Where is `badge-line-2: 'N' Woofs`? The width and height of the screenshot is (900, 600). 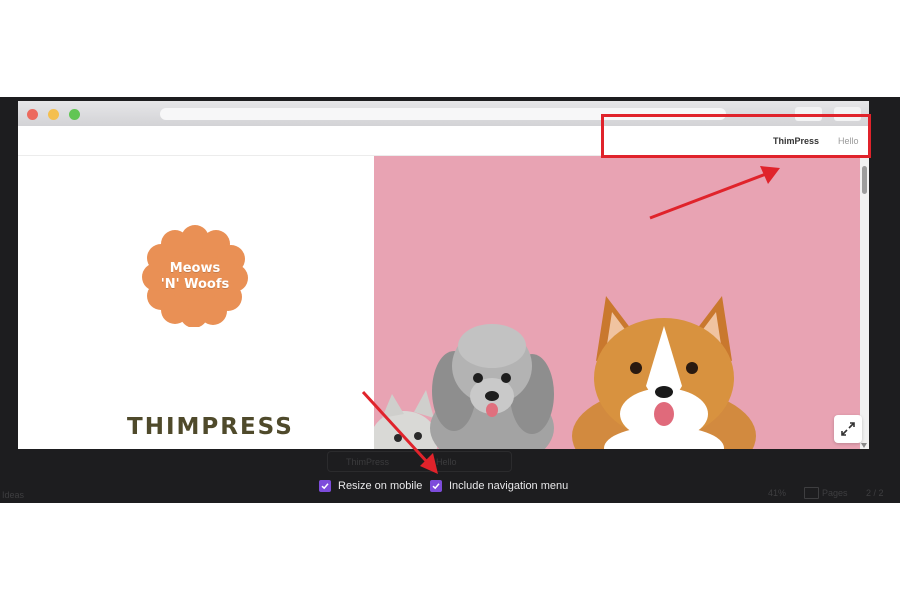 badge-line-2: 'N' Woofs is located at coordinates (195, 284).